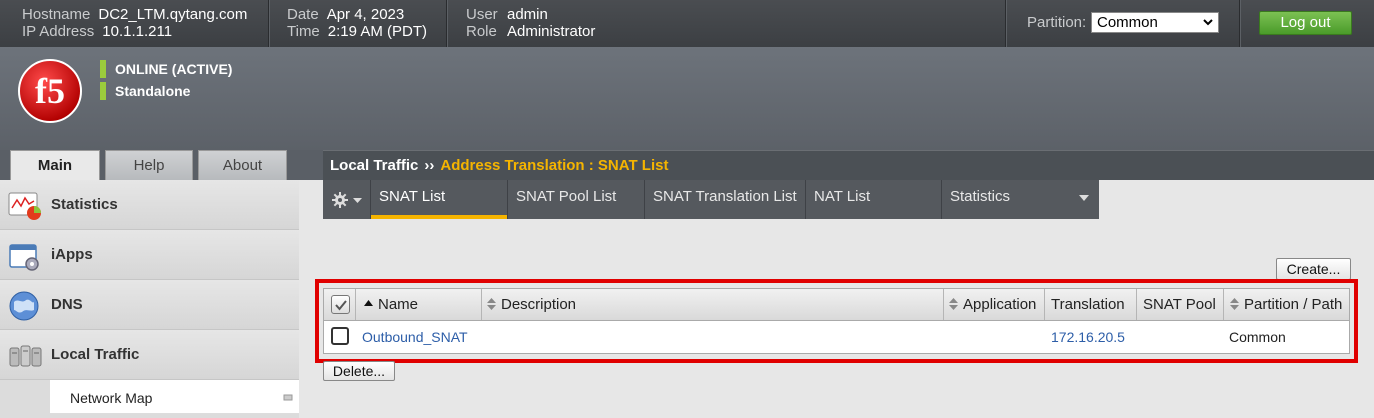 The image size is (1374, 418). What do you see at coordinates (95, 354) in the screenshot?
I see `sidebar-item-label: Local Traffic` at bounding box center [95, 354].